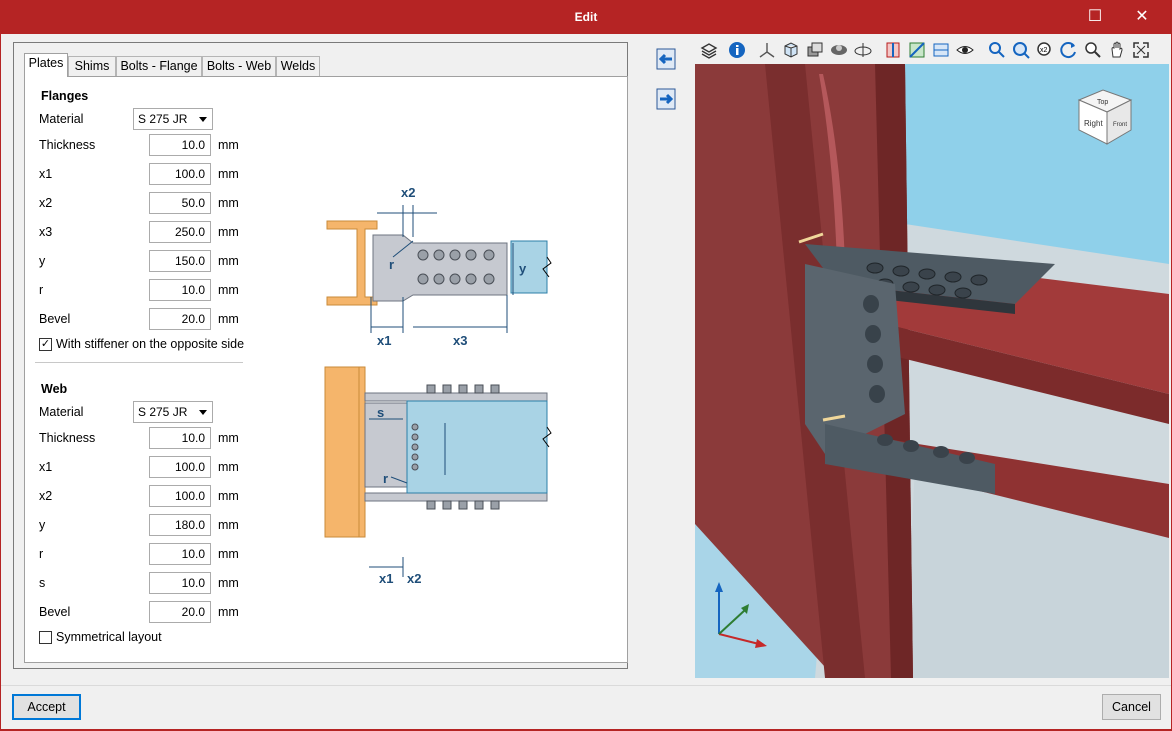 The height and width of the screenshot is (731, 1172). I want to click on view-render-icon, so click(839, 50).